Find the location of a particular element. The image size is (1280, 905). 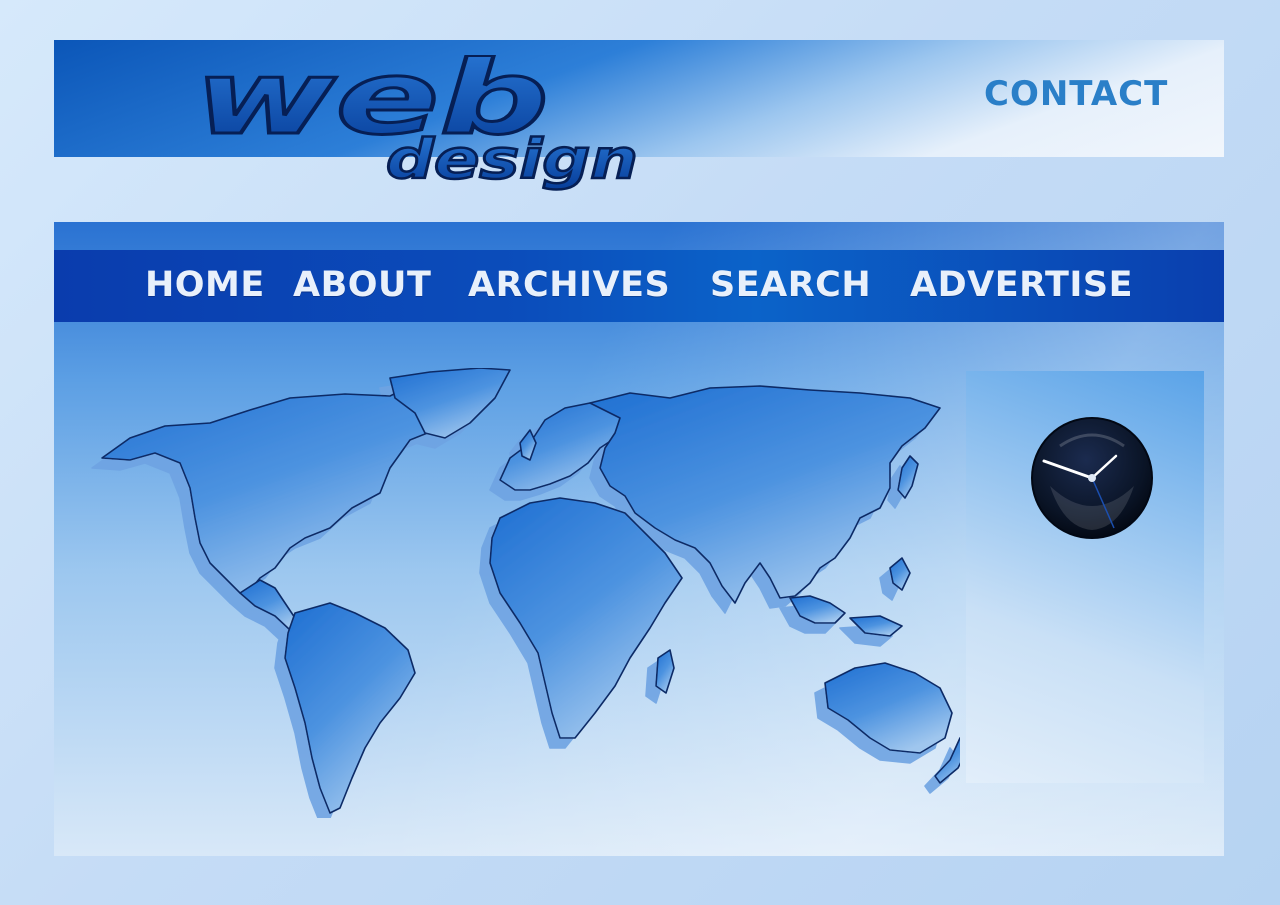

nav-item-home: HOME is located at coordinates (205, 285).